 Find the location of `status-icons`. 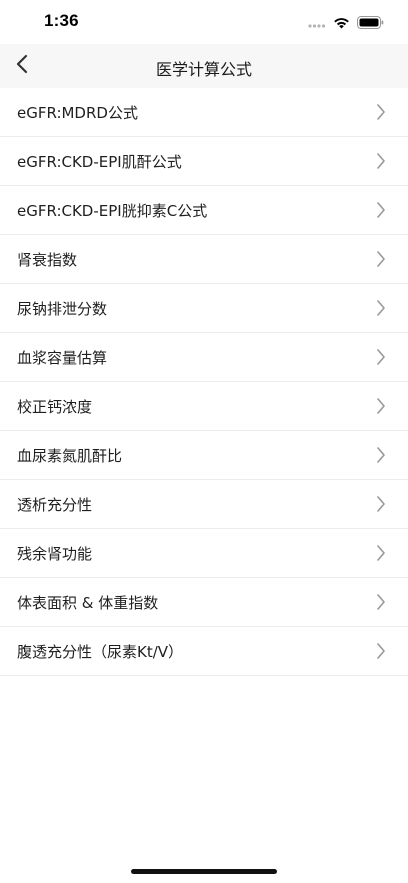

status-icons is located at coordinates (346, 23).